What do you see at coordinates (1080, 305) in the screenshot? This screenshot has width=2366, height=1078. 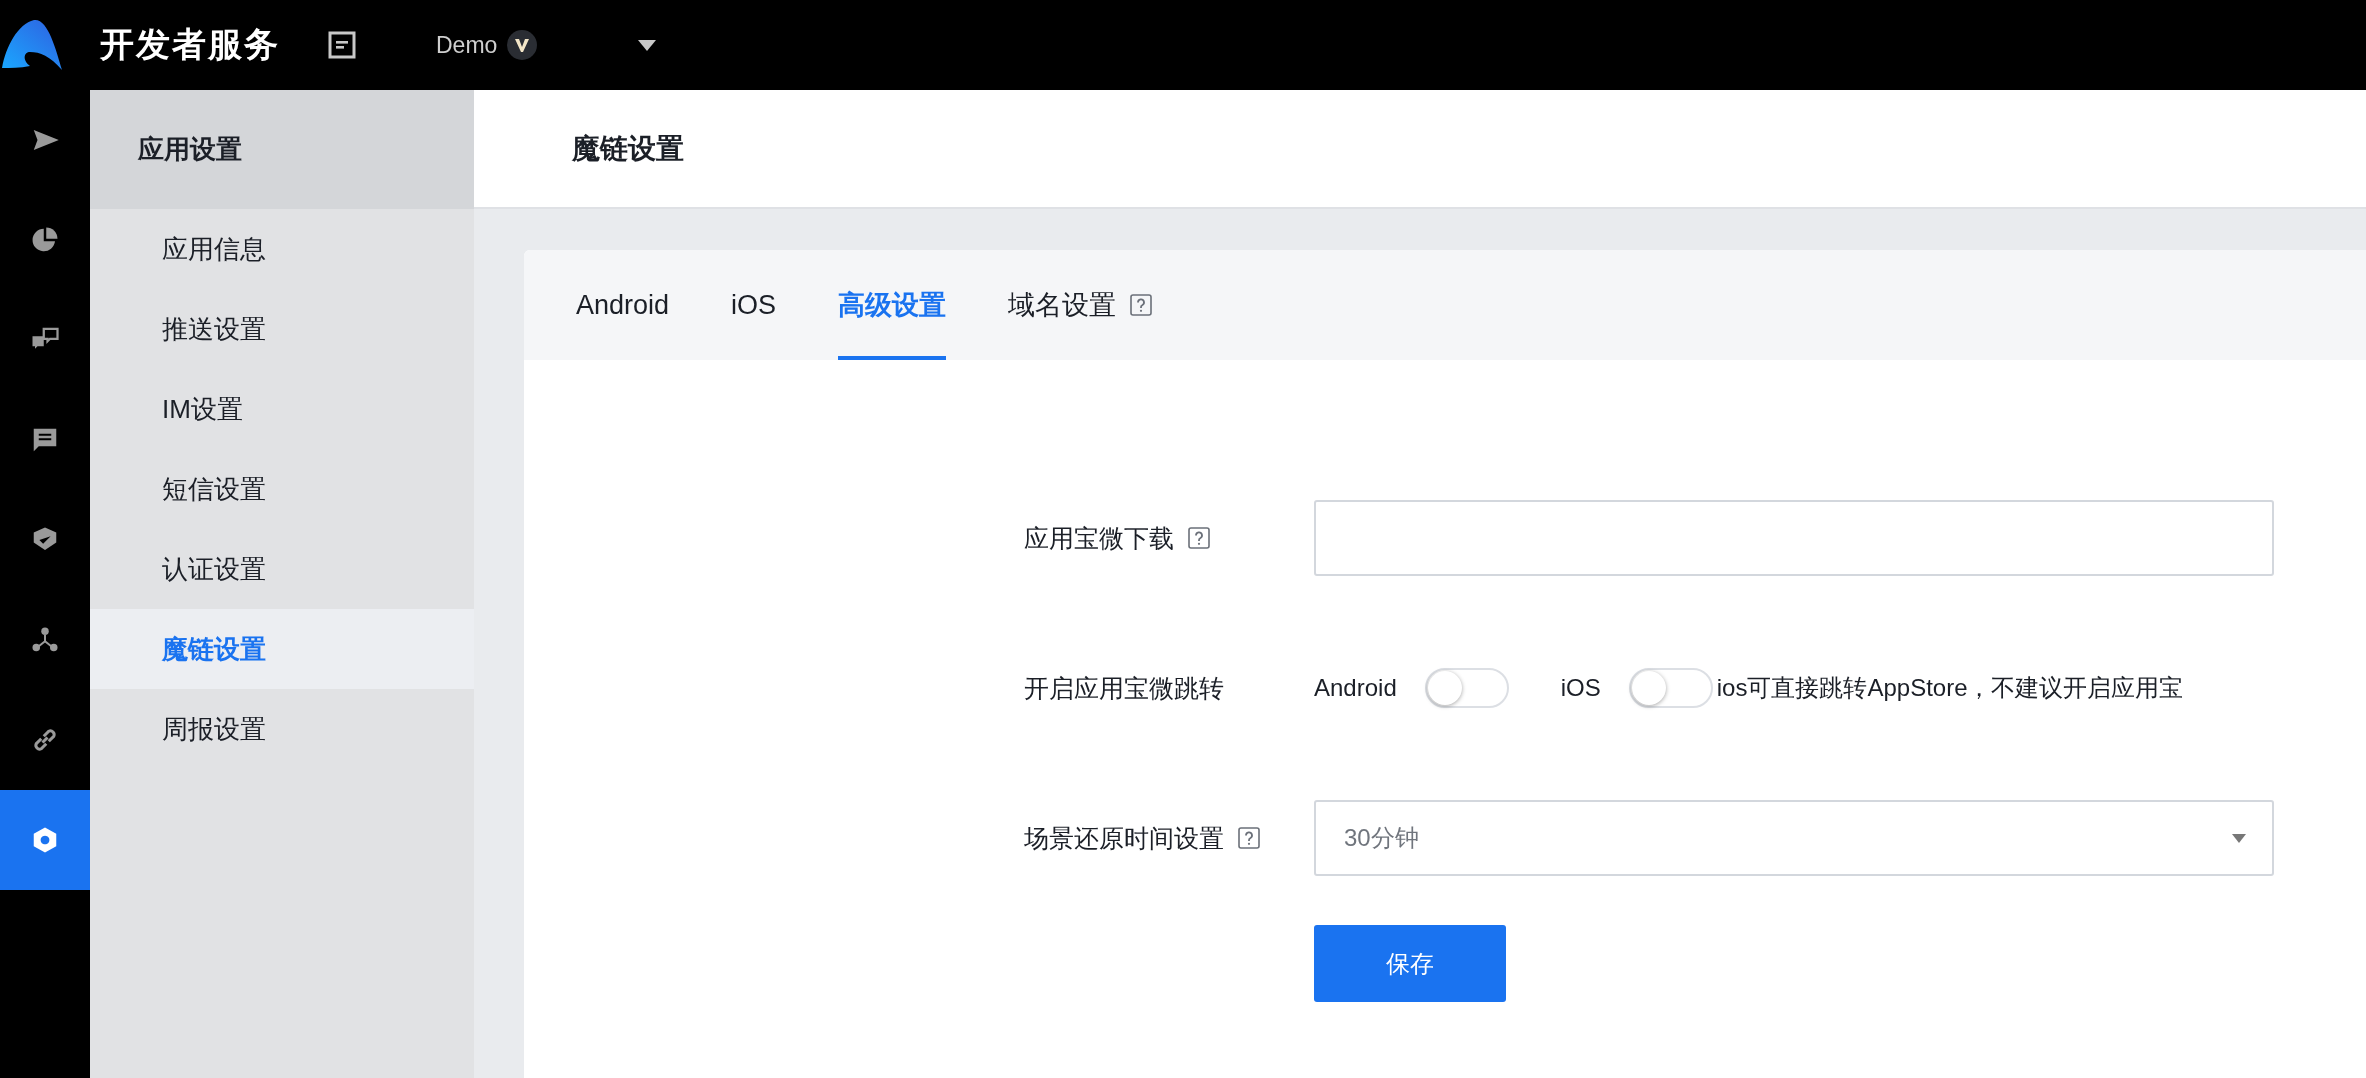 I see `tab: 域名设置` at bounding box center [1080, 305].